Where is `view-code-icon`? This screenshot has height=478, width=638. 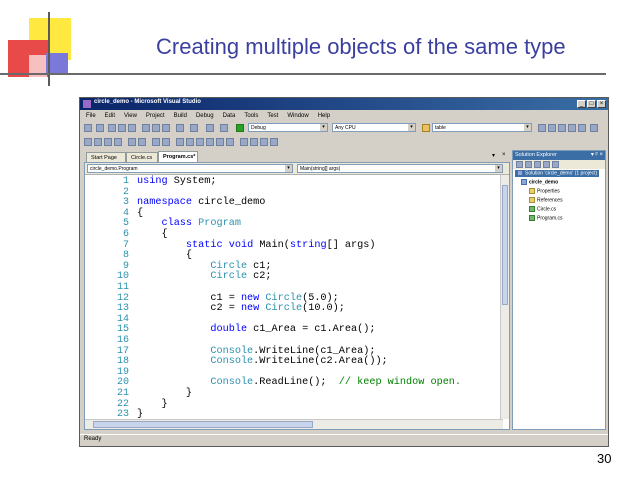 view-code-icon is located at coordinates (546, 164).